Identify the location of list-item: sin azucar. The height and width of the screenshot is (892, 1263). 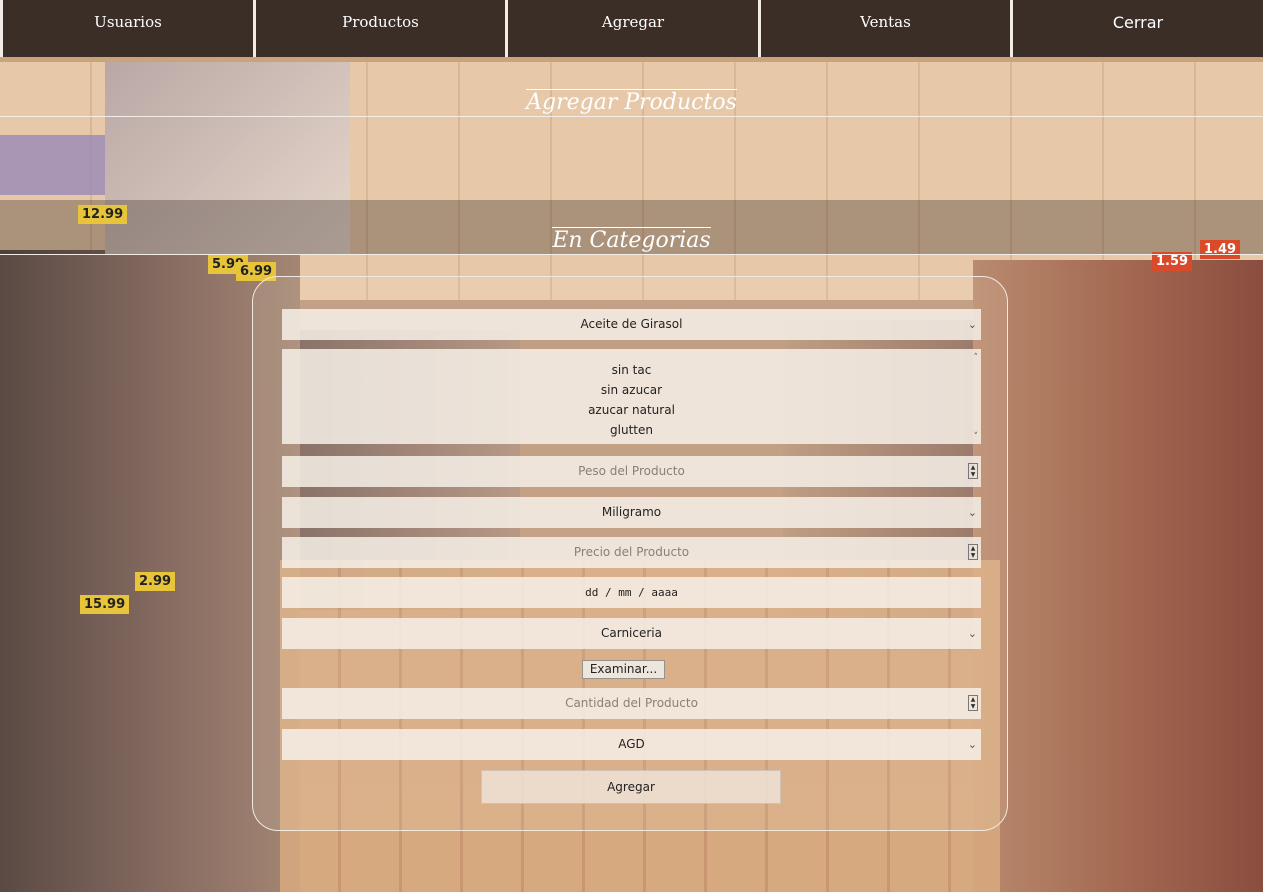
(631, 390).